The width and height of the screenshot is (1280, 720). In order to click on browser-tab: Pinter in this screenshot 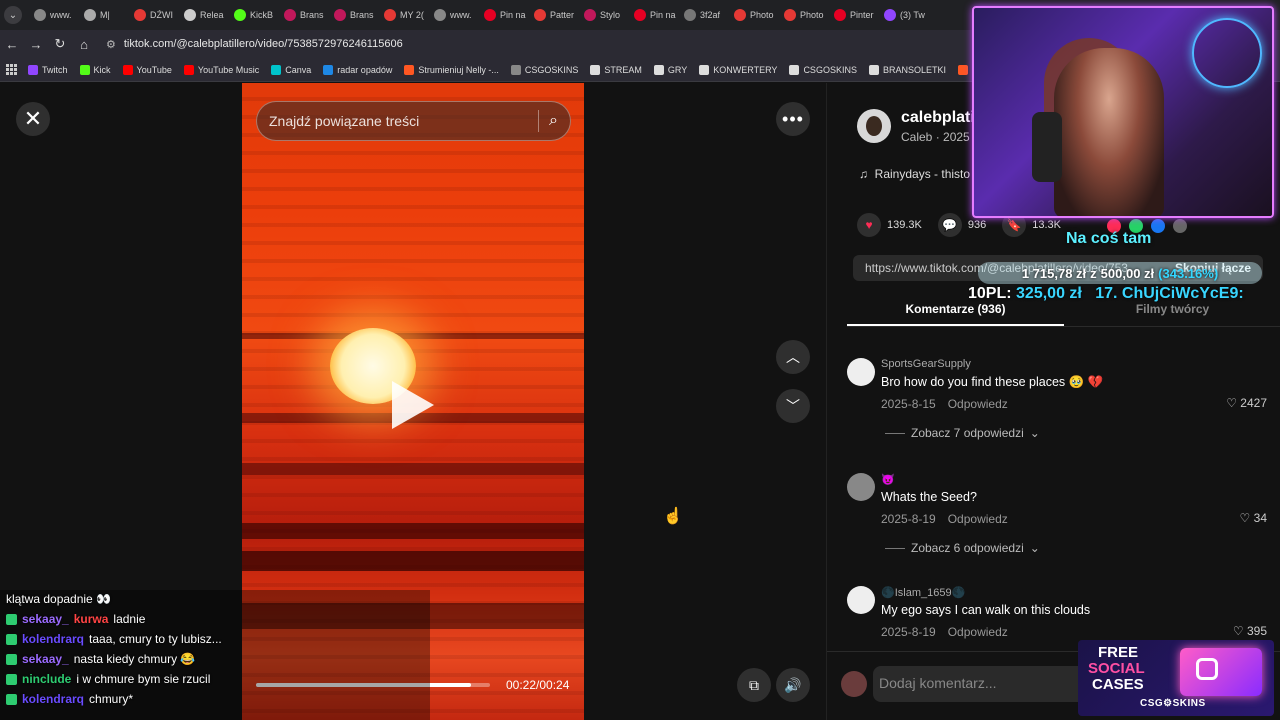, I will do `click(853, 15)`.